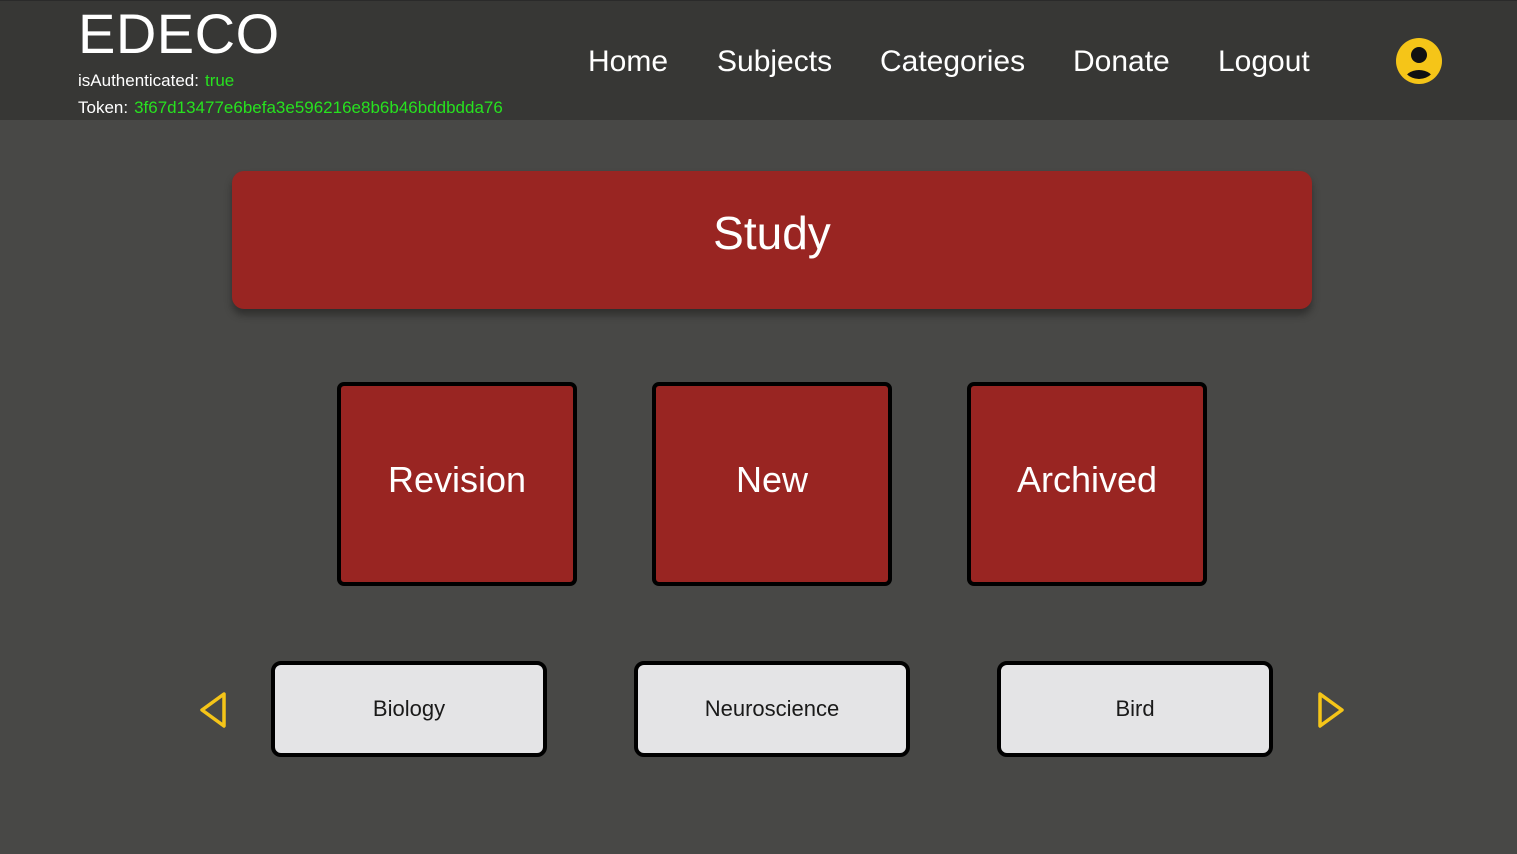 The height and width of the screenshot is (854, 1517). I want to click on nav-subjects: Subjects, so click(774, 62).